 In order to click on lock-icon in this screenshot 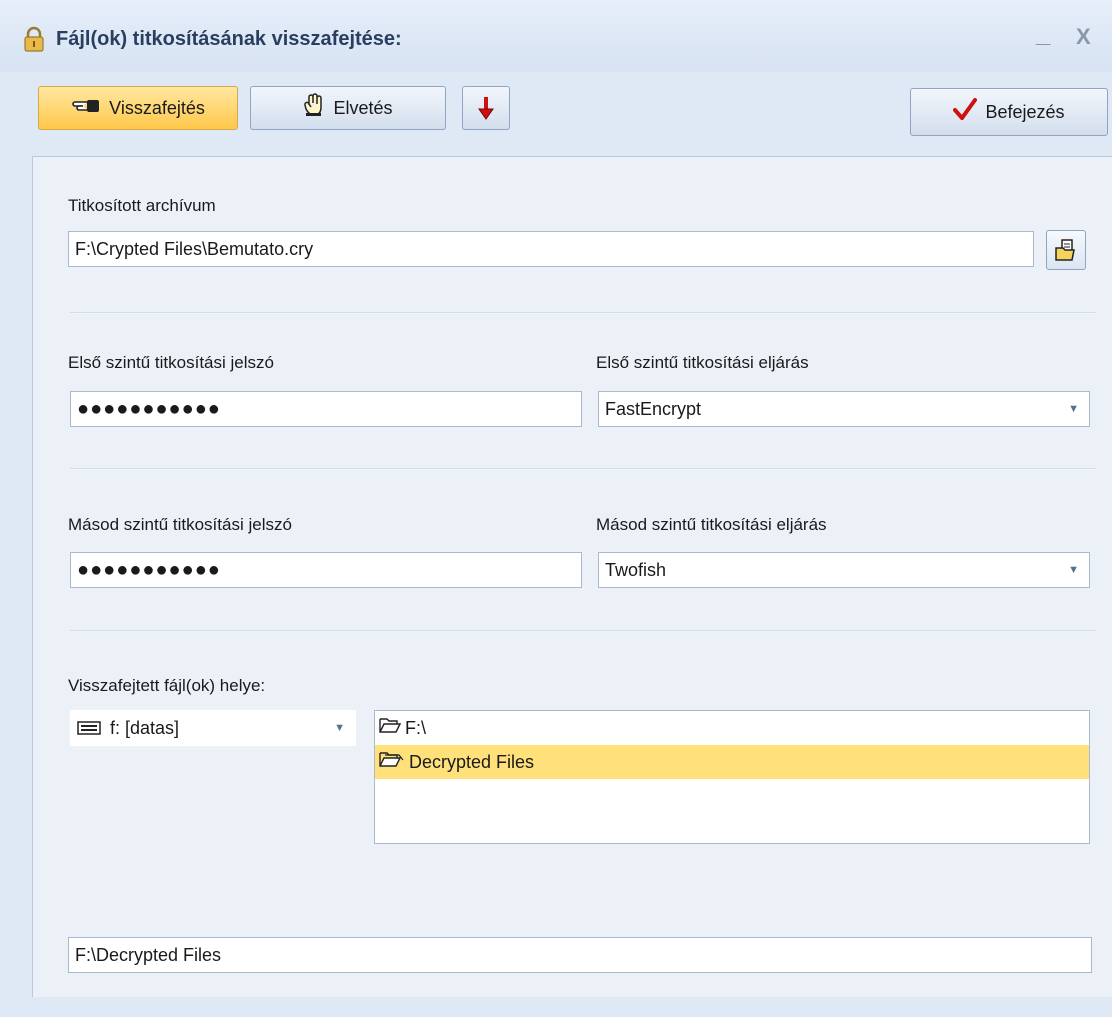, I will do `click(34, 39)`.